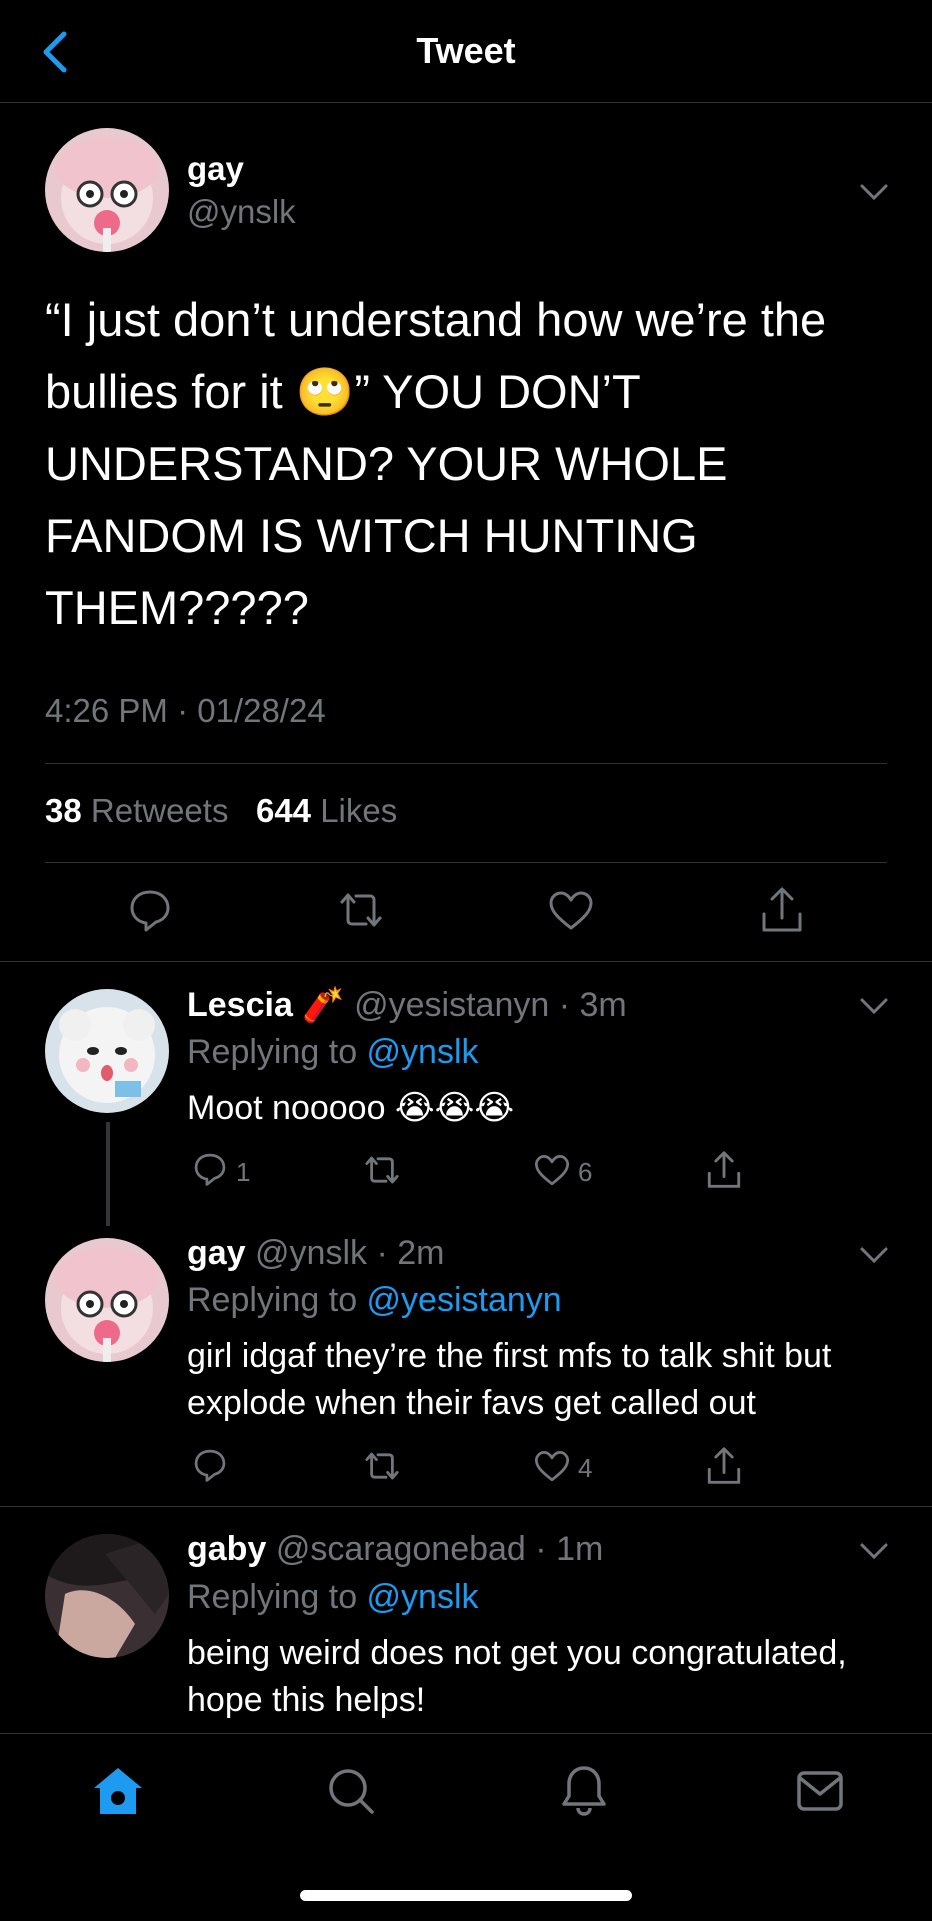  I want to click on reply-time: 1m, so click(580, 1549).